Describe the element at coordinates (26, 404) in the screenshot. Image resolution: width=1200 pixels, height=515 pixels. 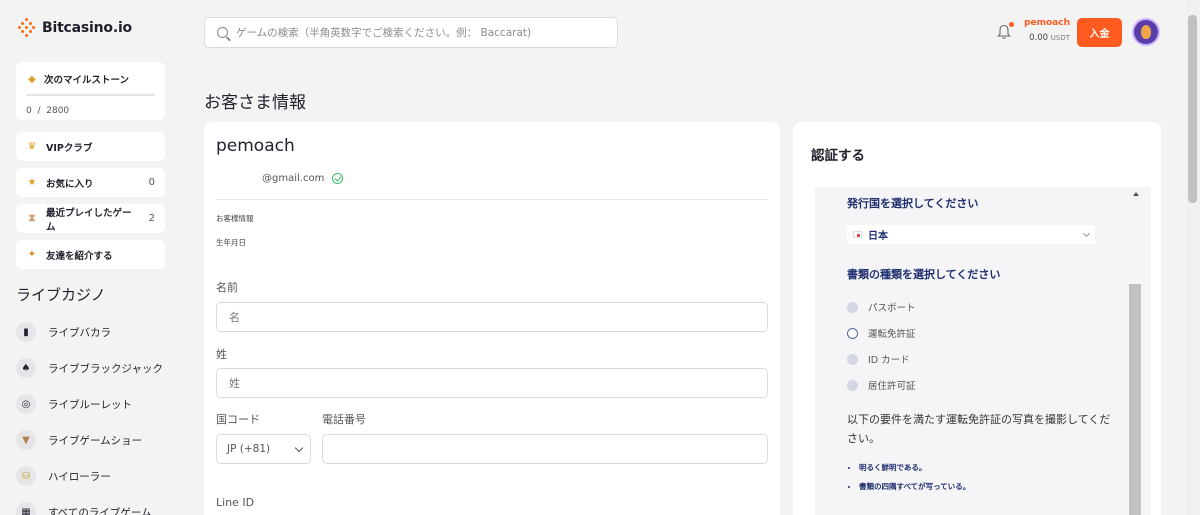
I see `roulette-icon: ◎` at that location.